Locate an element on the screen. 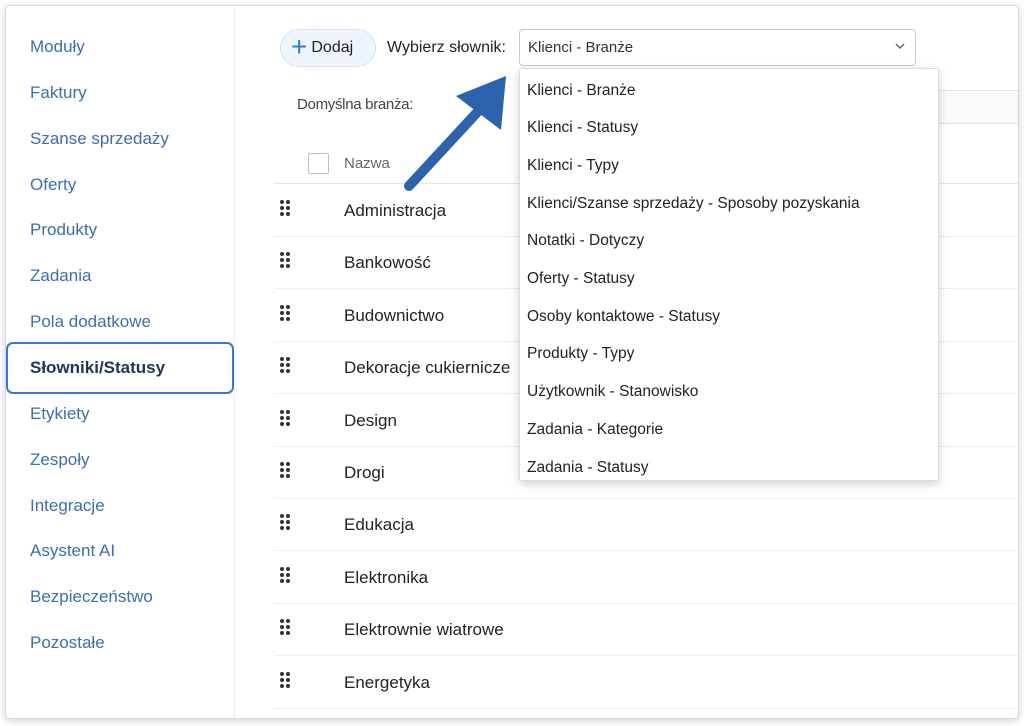 The image size is (1024, 726). row-name: Administracja is located at coordinates (395, 210).